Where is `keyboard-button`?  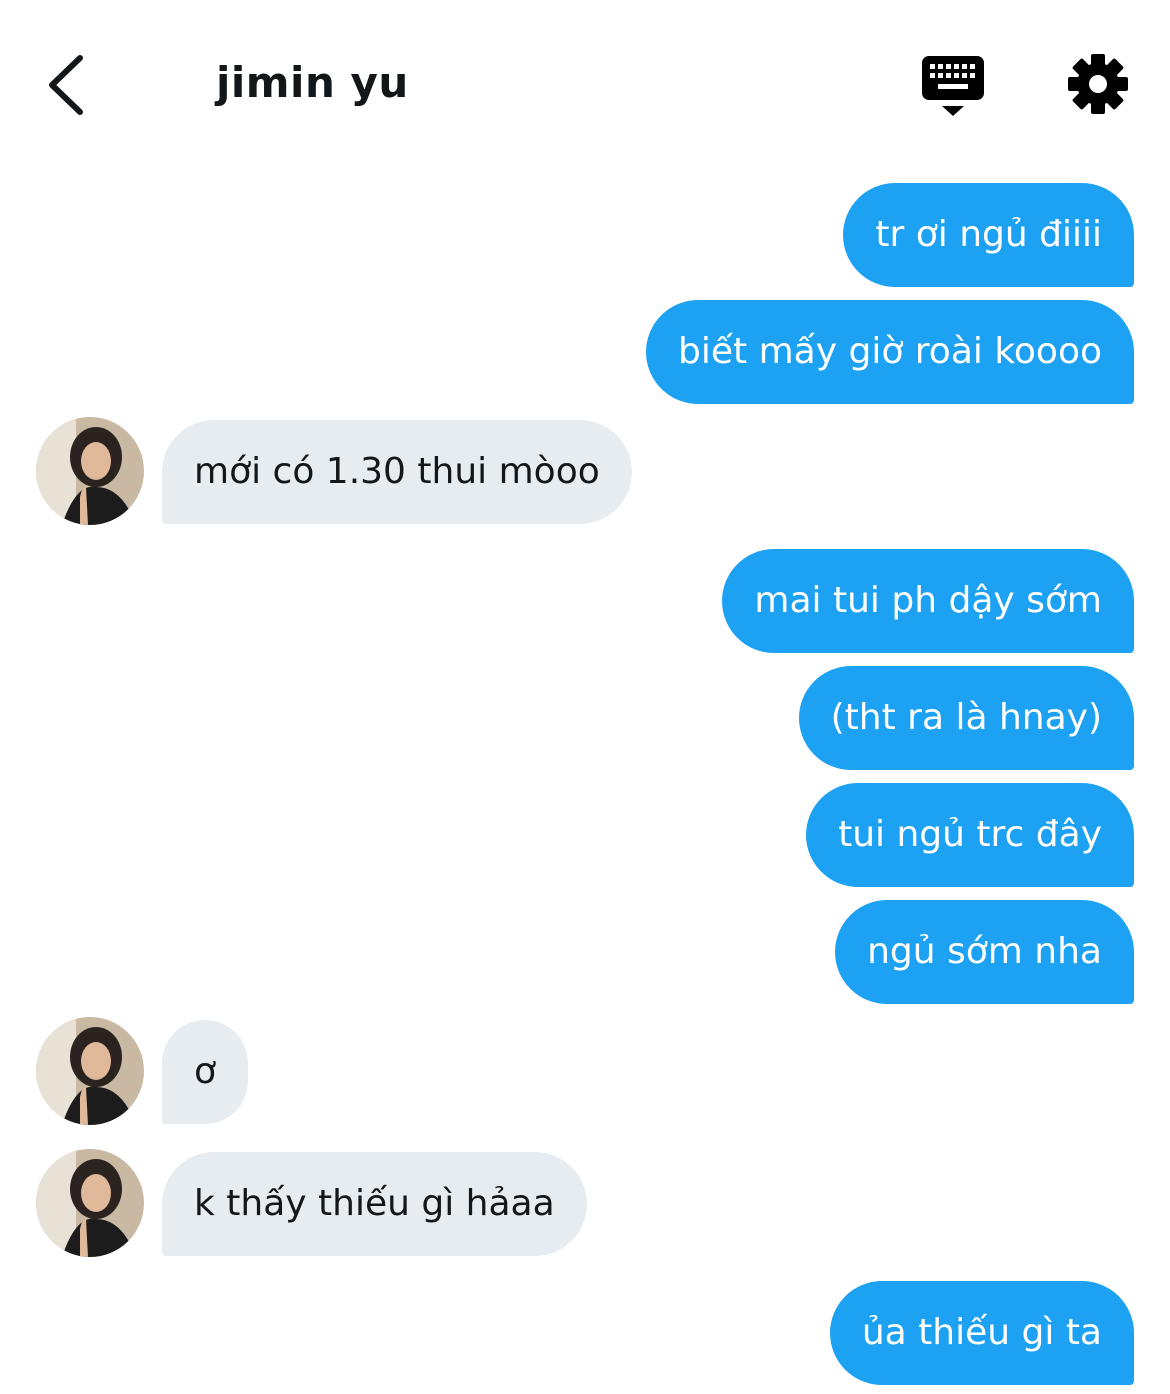 keyboard-button is located at coordinates (954, 86).